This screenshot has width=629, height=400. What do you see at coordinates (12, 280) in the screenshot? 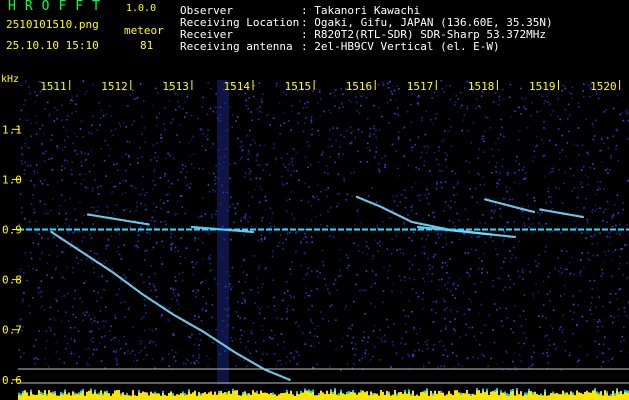
I see `y-tick-label: 0.8` at bounding box center [12, 280].